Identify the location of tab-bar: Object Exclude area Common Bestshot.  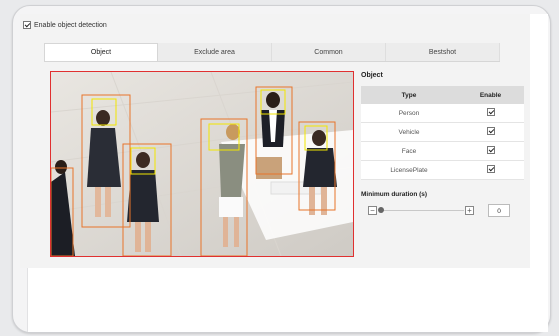
(272, 52).